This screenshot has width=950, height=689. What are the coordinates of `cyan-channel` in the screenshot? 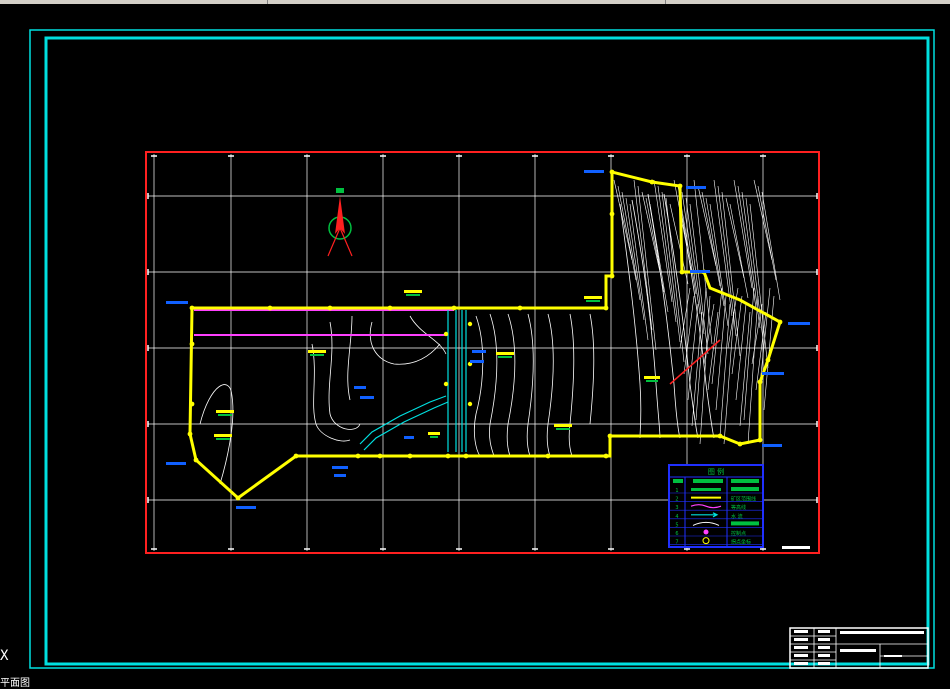 It's located at (413, 381).